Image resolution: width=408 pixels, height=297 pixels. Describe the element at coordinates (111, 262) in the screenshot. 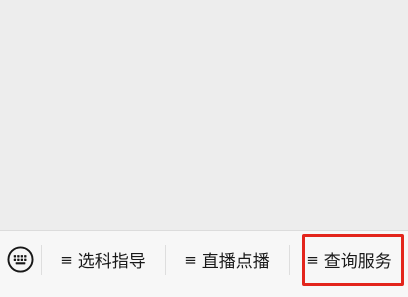

I see `menu-item-label: 选科指导` at that location.